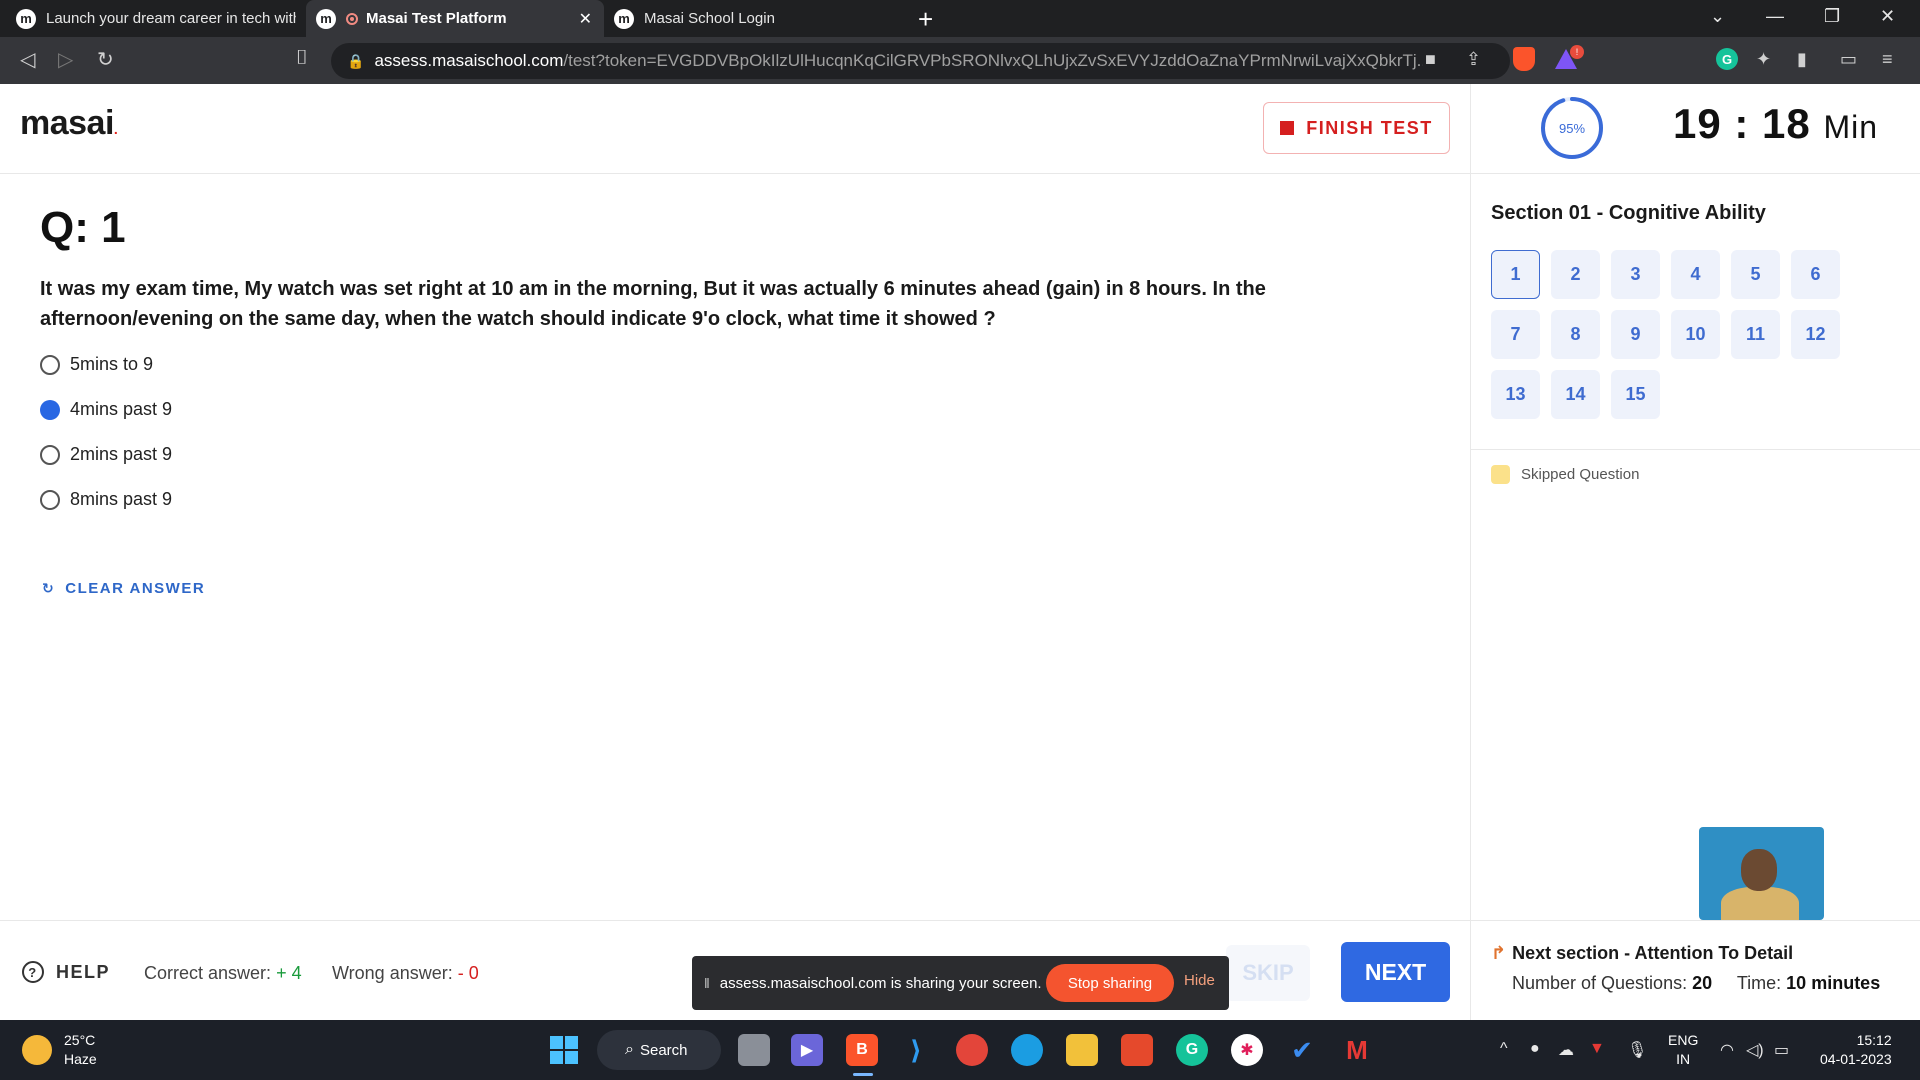 Image resolution: width=1920 pixels, height=1080 pixels. What do you see at coordinates (1887, 16) in the screenshot?
I see `close-window-icon: ✕` at bounding box center [1887, 16].